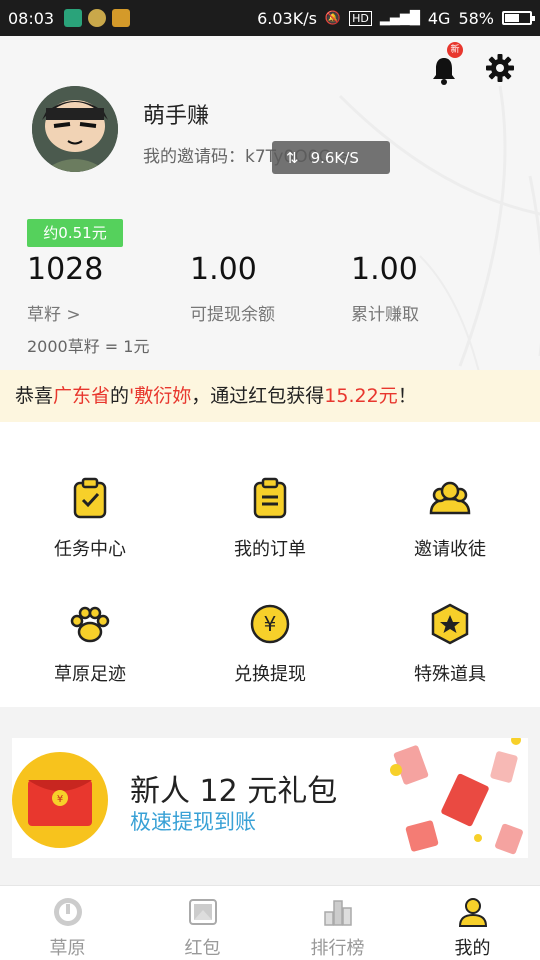 The image size is (540, 960). I want to click on grid-item-invite: 邀请收徒, so click(450, 497).